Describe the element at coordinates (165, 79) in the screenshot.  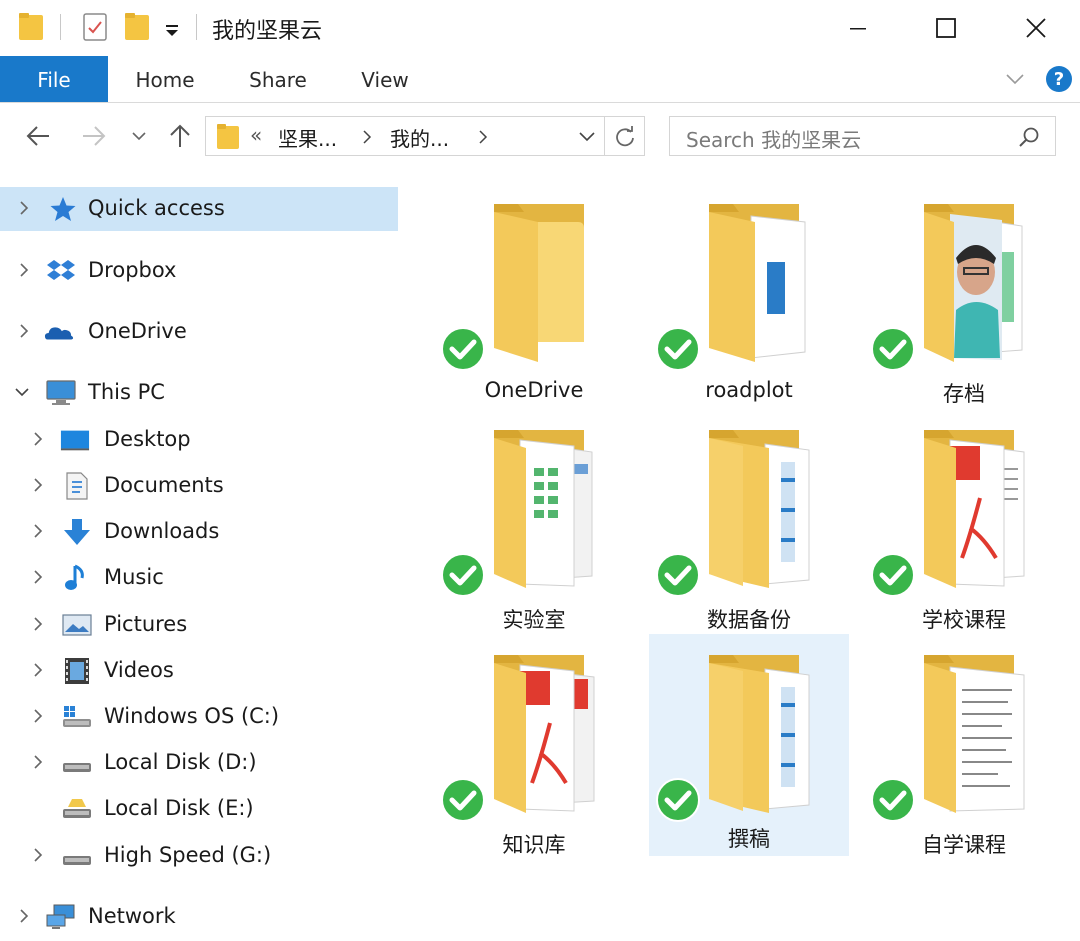
I see `tab-home: Home` at that location.